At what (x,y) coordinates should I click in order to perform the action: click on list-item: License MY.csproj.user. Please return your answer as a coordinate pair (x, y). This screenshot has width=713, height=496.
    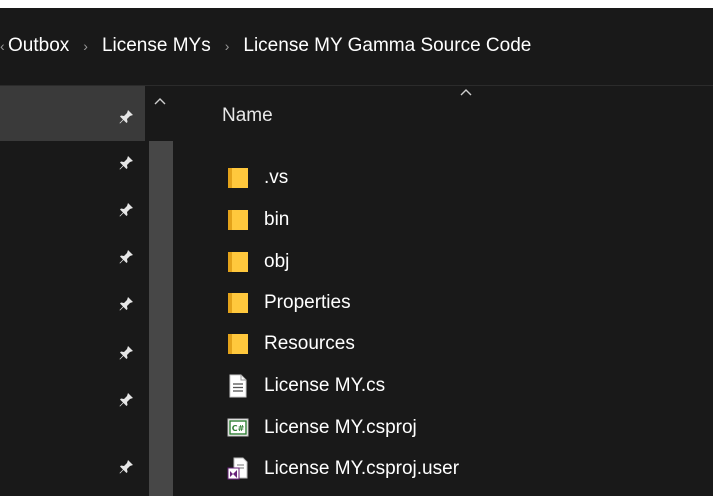
    Looking at the image, I should click on (444, 469).